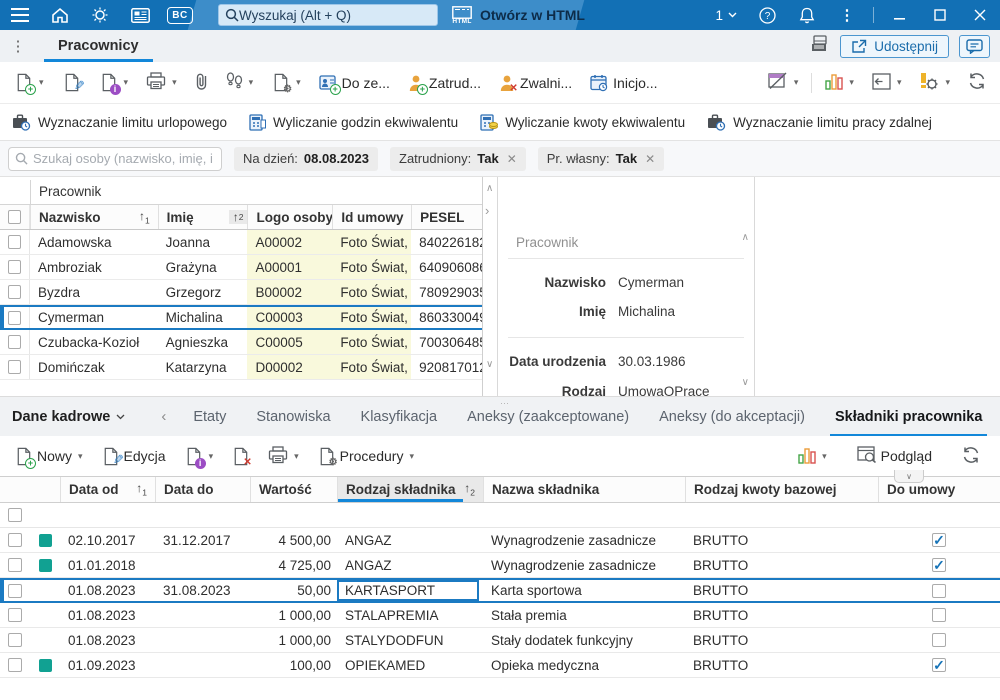 This screenshot has width=1000, height=700. I want to click on delete-component-button: ✕, so click(240, 456).